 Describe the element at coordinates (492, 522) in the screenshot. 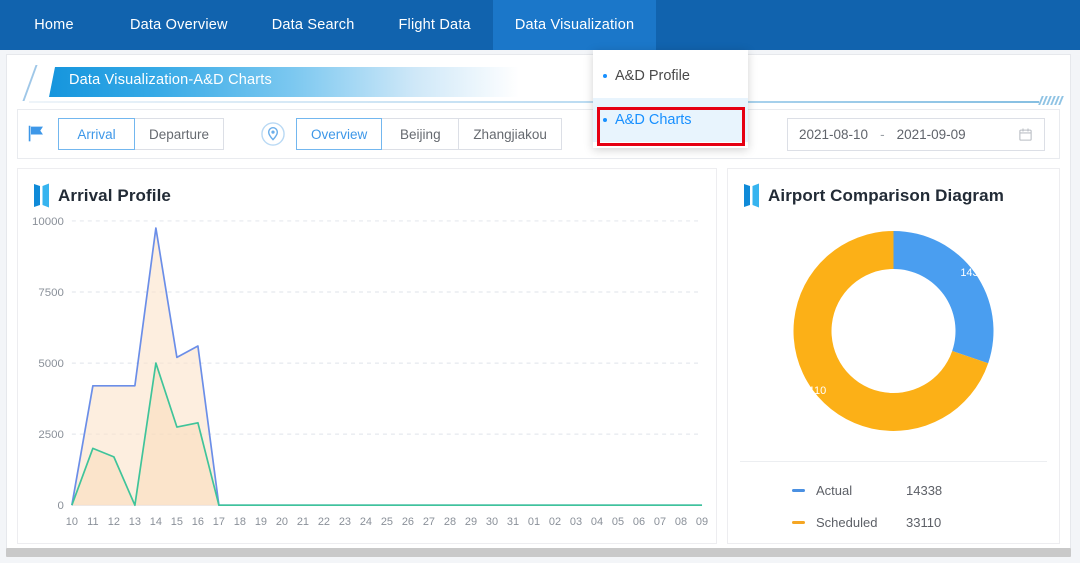

I see `svg-text: 30` at that location.